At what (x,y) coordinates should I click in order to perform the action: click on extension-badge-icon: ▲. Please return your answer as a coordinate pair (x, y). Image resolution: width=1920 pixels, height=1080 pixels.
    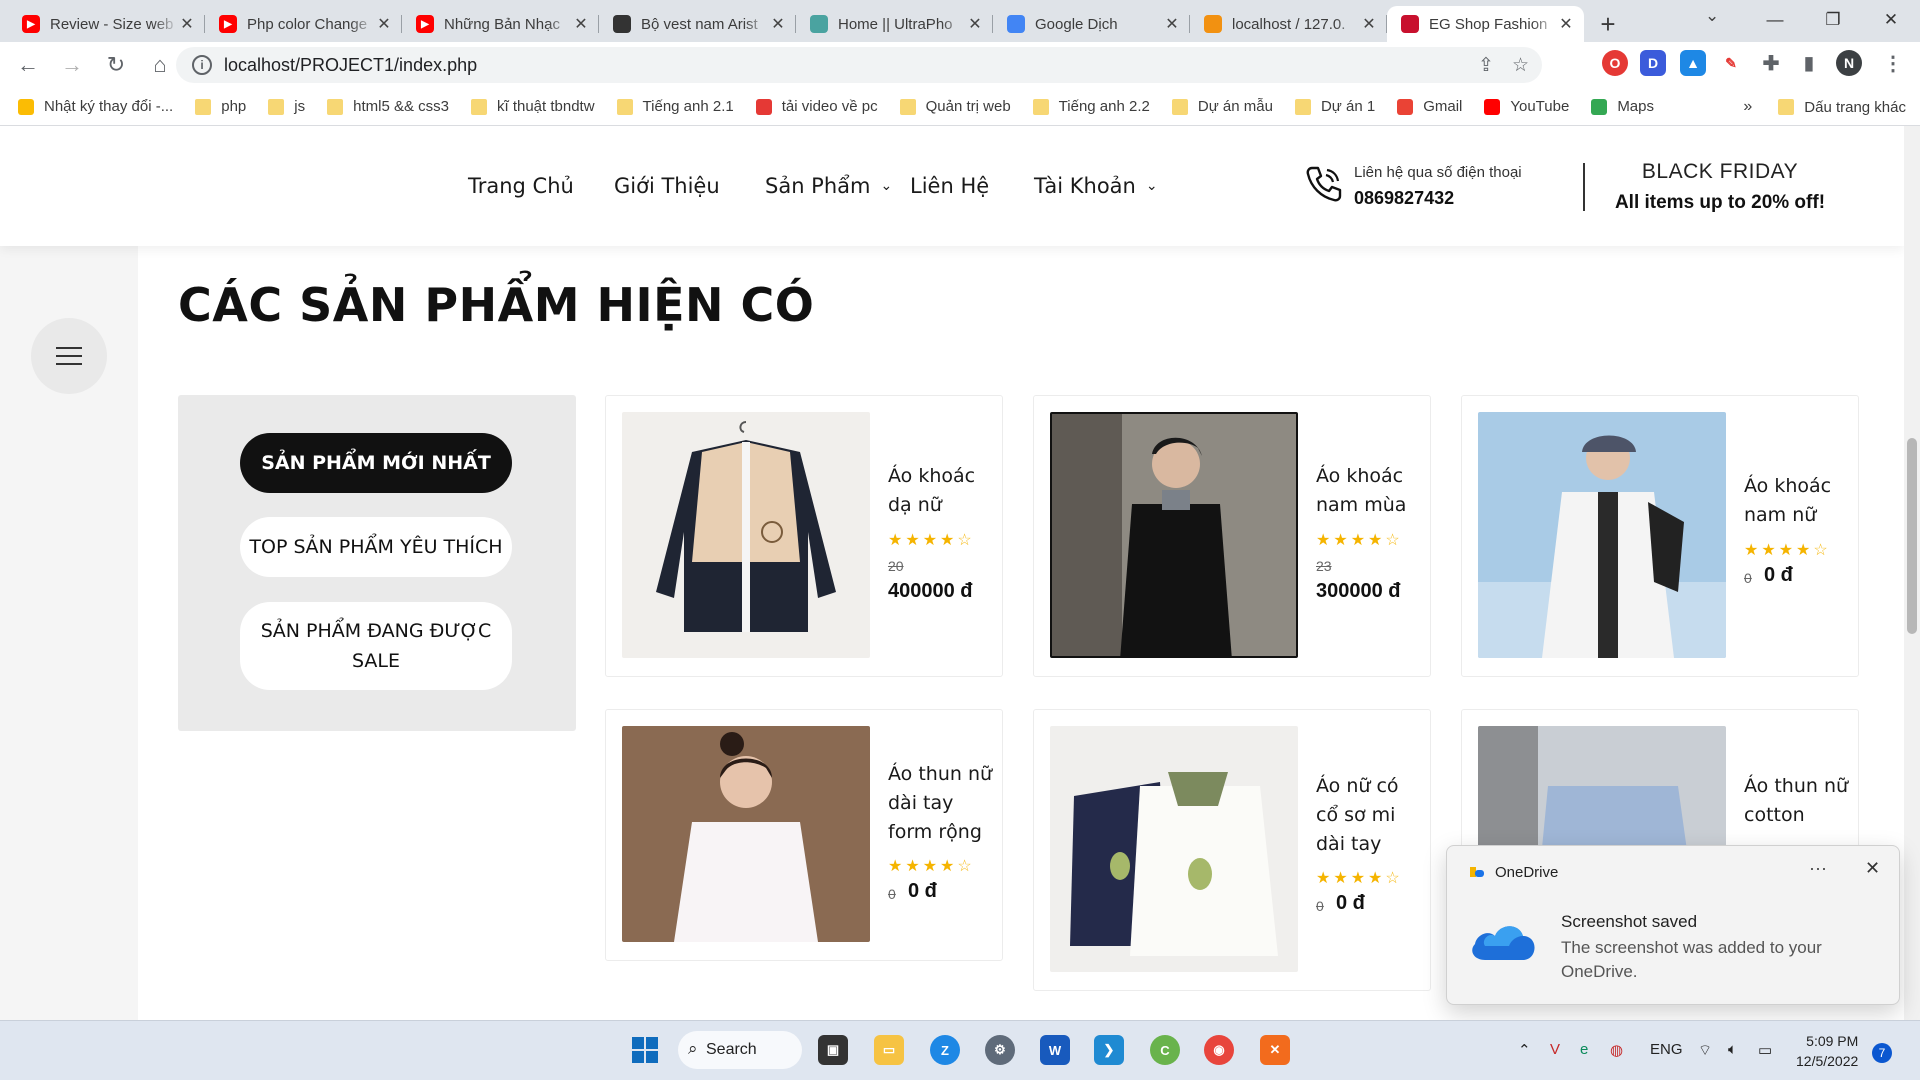
    Looking at the image, I should click on (1693, 63).